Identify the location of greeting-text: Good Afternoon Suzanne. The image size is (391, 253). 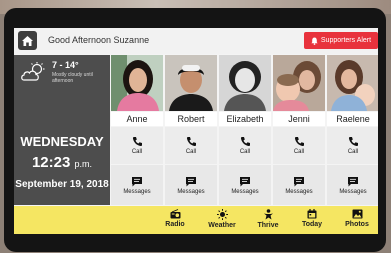
(99, 40).